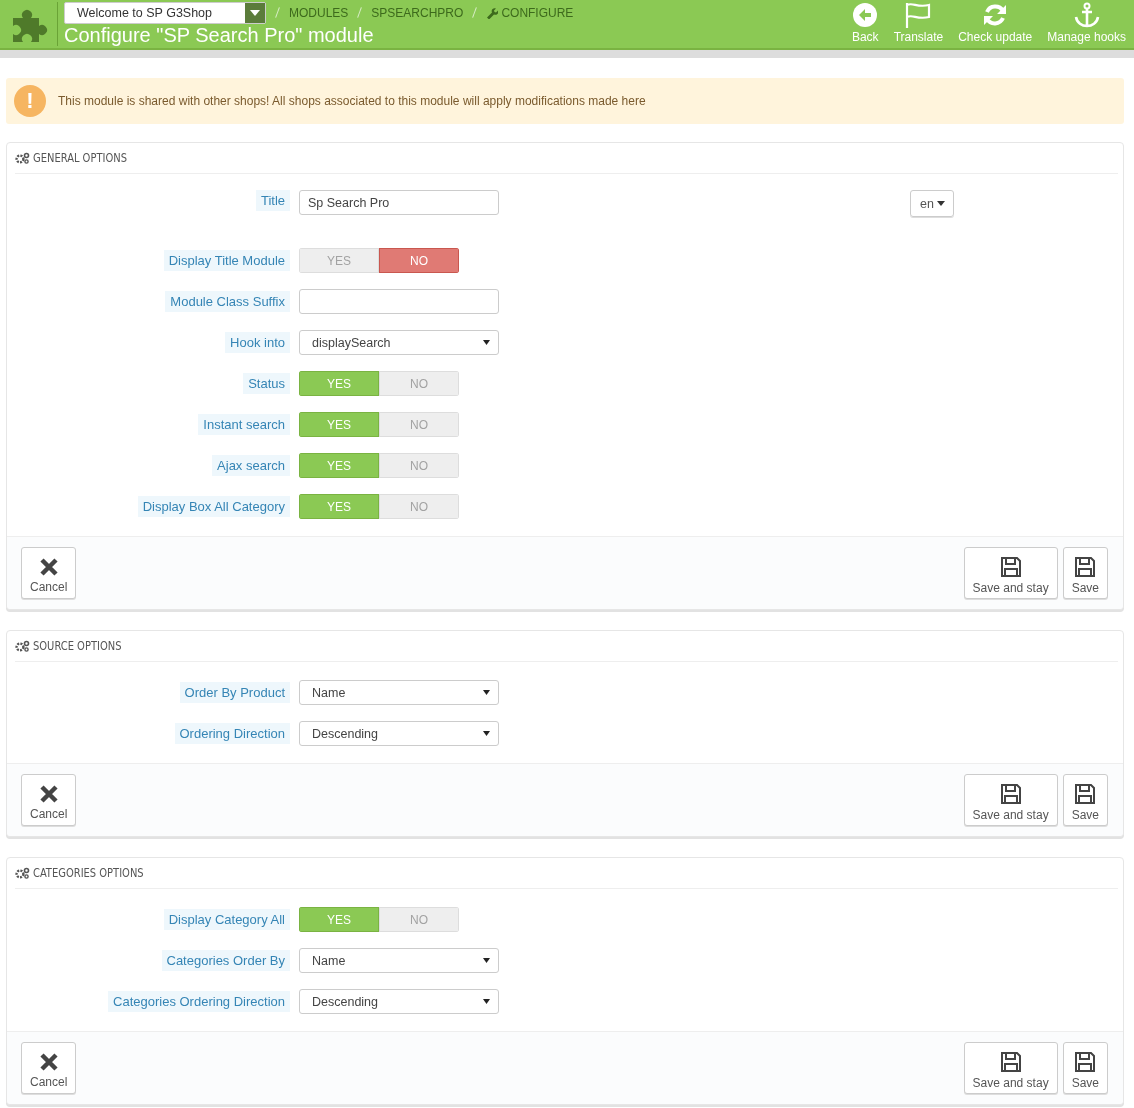 This screenshot has height=1108, width=1134. I want to click on refresh-icon, so click(995, 15).